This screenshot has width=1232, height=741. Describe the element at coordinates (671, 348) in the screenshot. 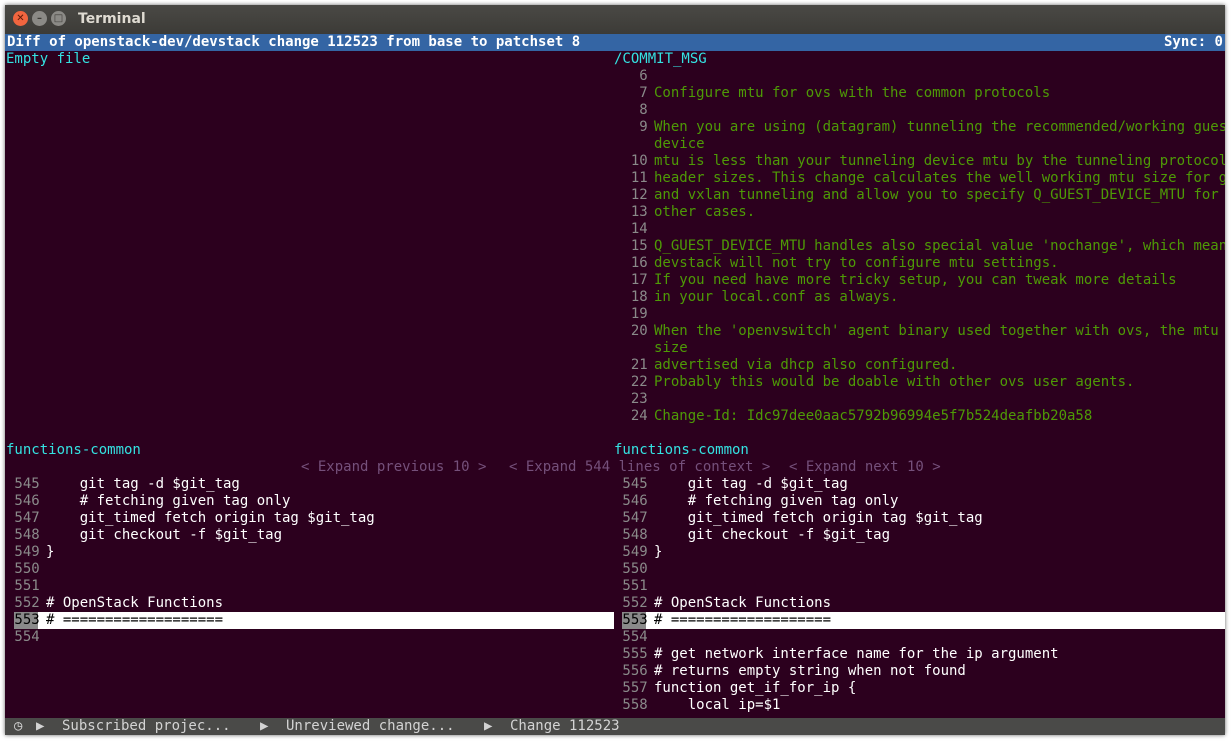

I see `commit-msg-line: size` at that location.